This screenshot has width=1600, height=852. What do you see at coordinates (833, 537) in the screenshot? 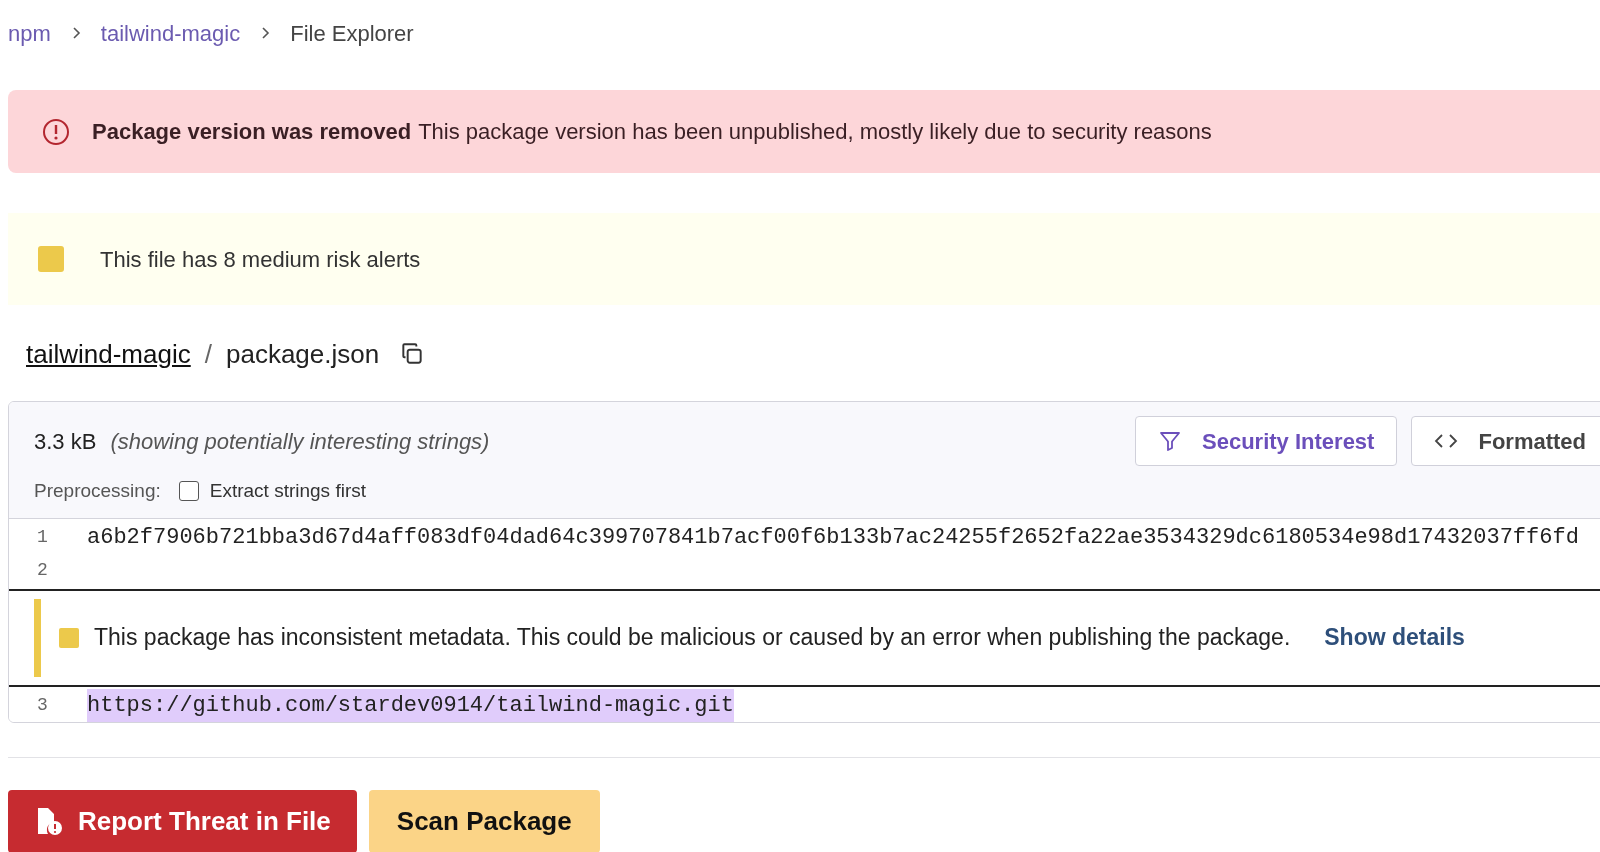
I see `code-line: a6b2f7906b721bba3d67d4aff083df04dad64c399707841b7acf00f6b133b7ac24255f2652fa22ae3534329dc6180534e98d17432037ff6fd` at bounding box center [833, 537].